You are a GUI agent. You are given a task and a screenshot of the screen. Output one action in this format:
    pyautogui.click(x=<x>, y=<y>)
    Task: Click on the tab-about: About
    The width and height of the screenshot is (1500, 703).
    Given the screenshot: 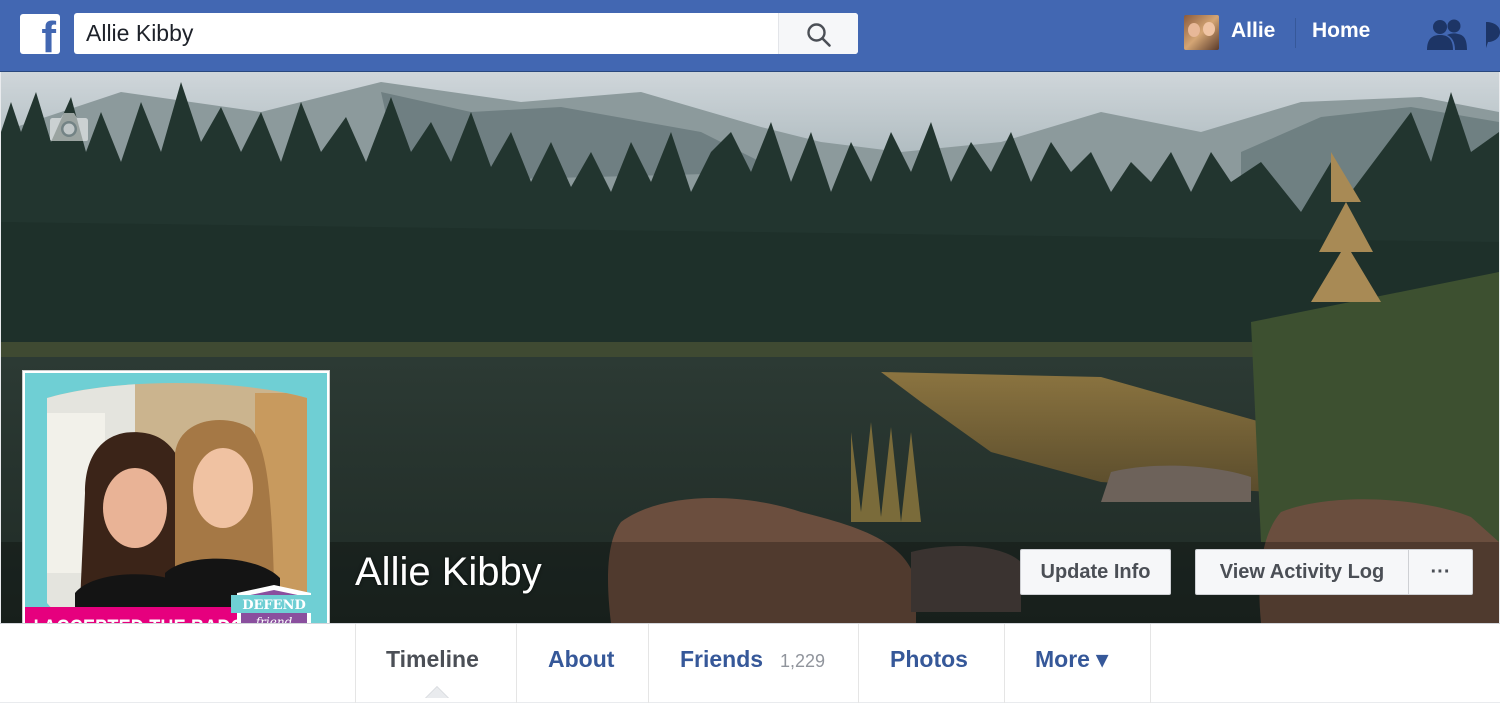 What is the action you would take?
    pyautogui.click(x=582, y=663)
    